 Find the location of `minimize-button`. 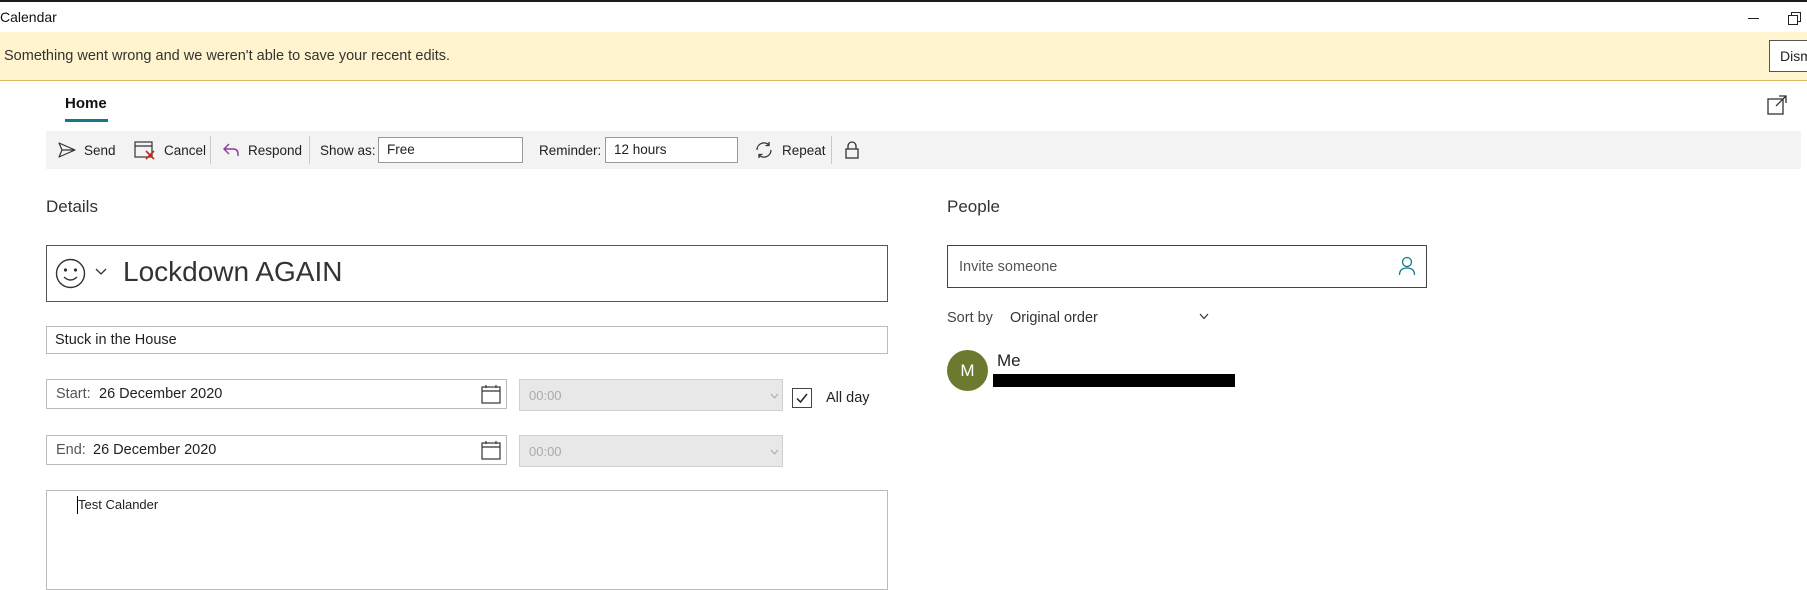

minimize-button is located at coordinates (1753, 18).